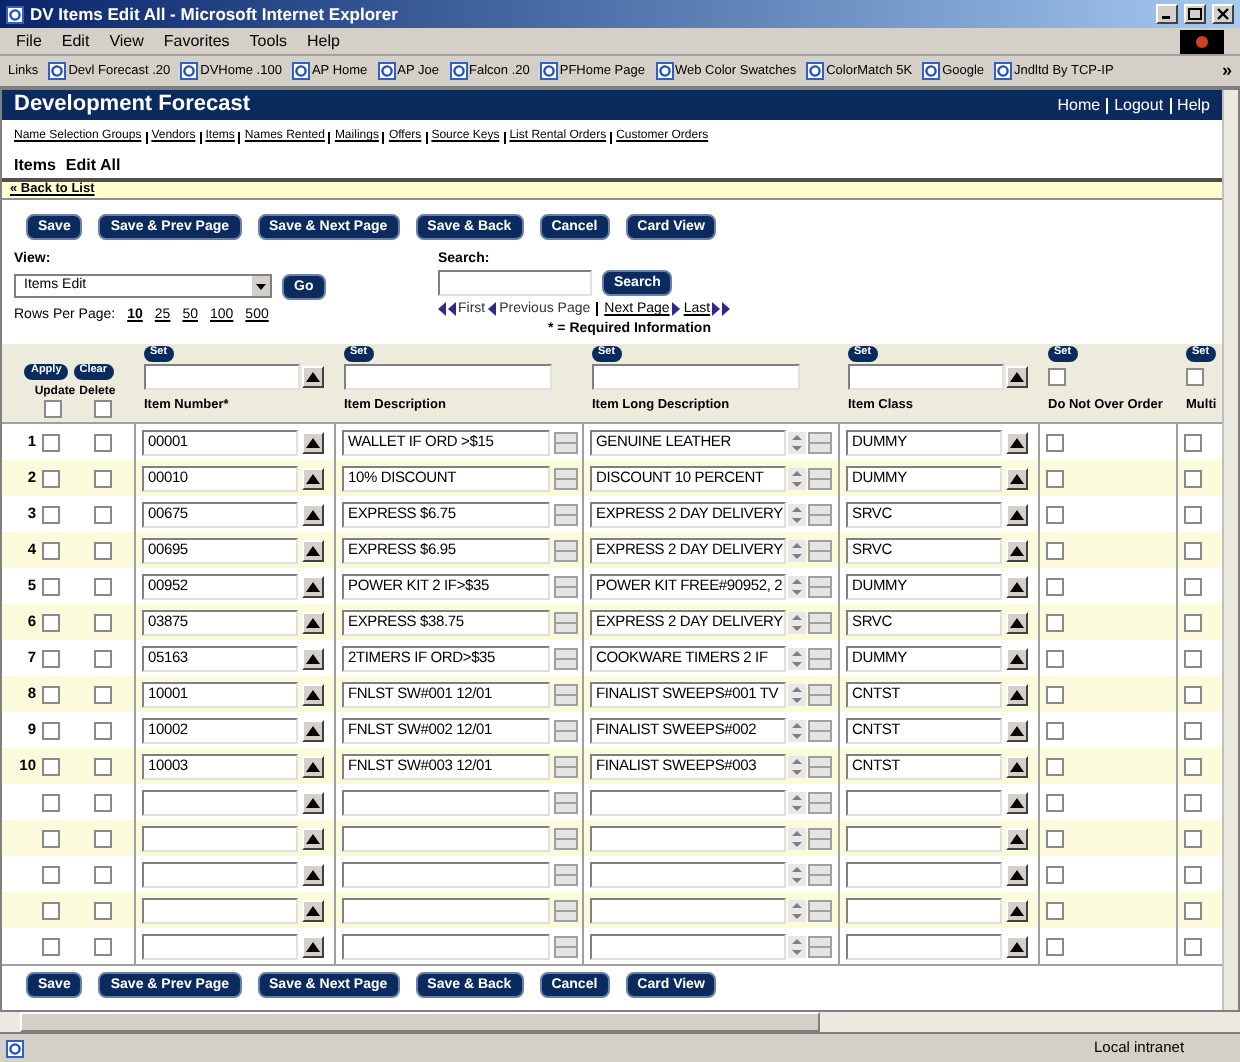 Image resolution: width=1240 pixels, height=1062 pixels. I want to click on header-link: Logout, so click(1139, 105).